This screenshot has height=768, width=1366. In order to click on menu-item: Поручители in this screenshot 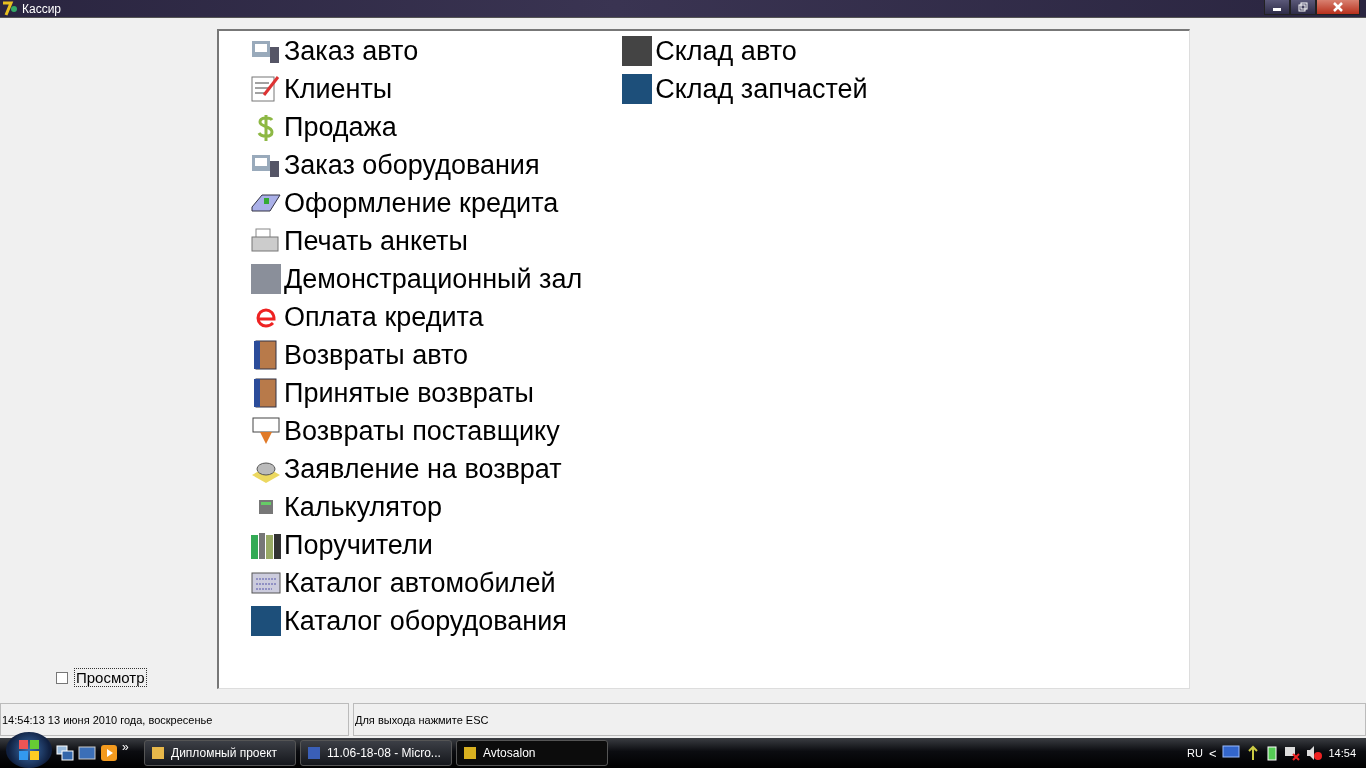, I will do `click(416, 545)`.